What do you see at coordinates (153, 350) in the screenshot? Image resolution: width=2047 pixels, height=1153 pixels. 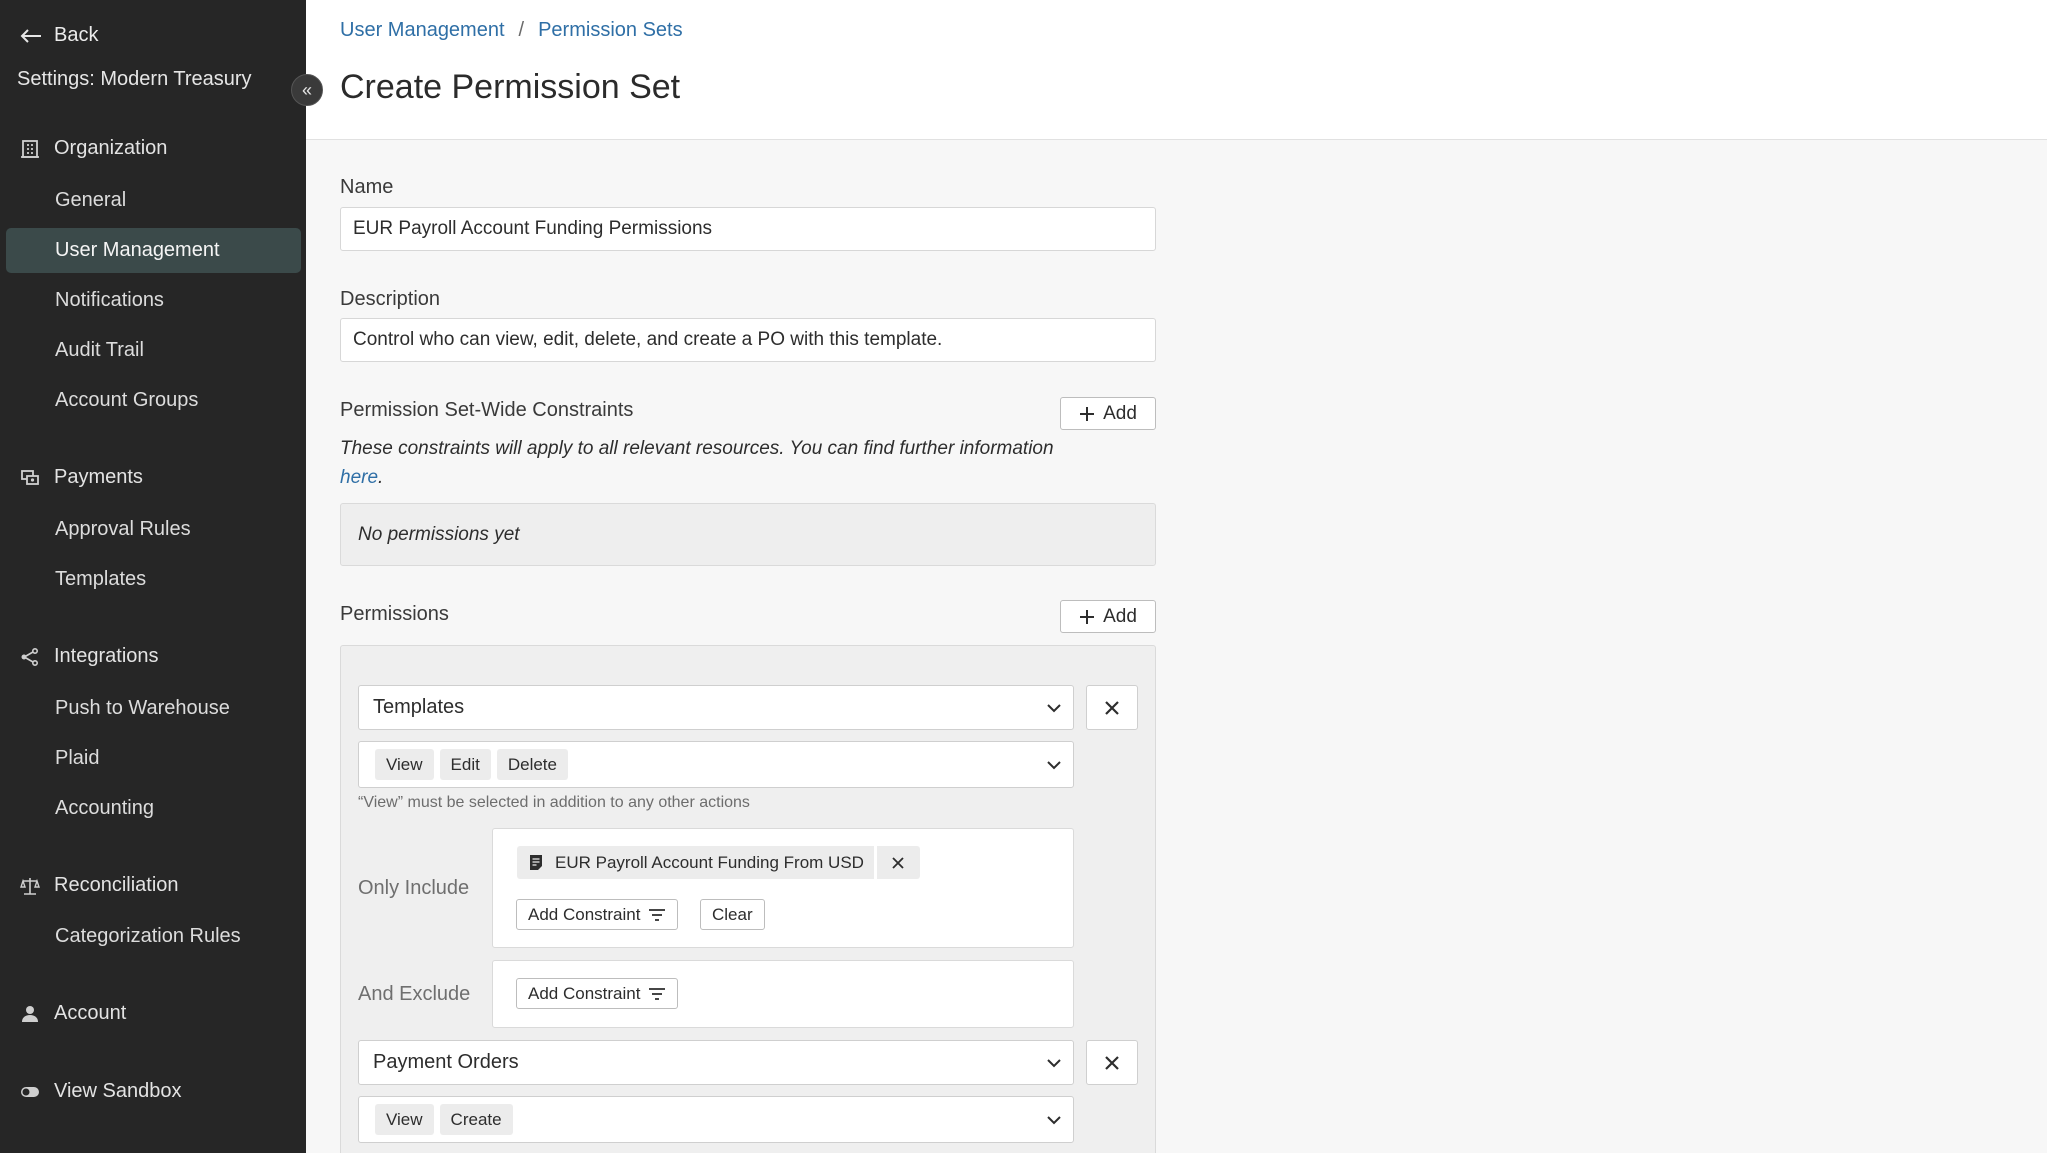 I see `sidebar-item-audit-trail: Audit Trail` at bounding box center [153, 350].